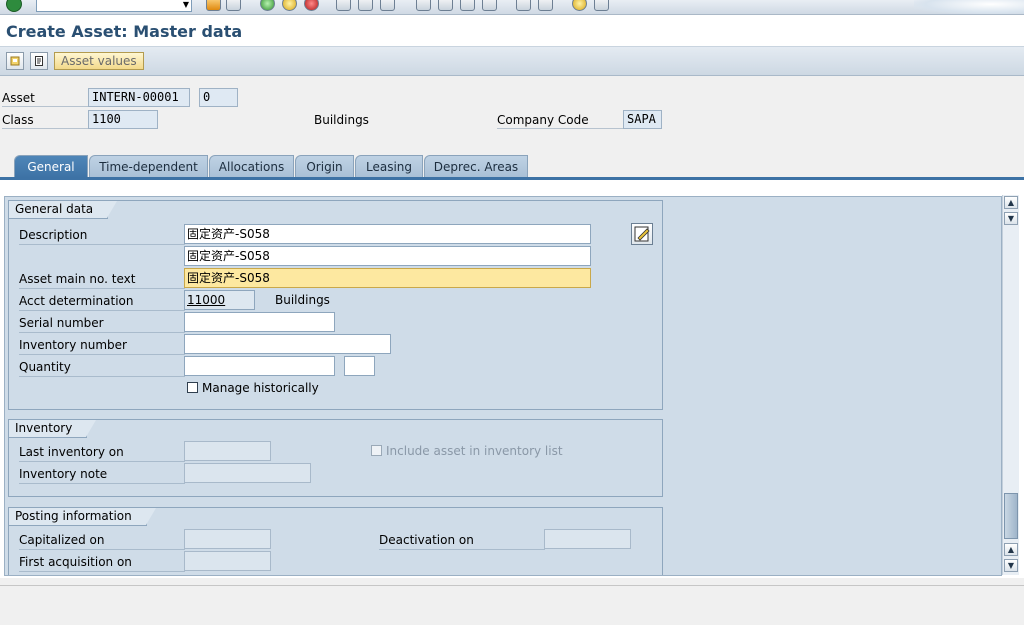 The image size is (1024, 625). I want to click on asset-values-button: Asset values, so click(99, 61).